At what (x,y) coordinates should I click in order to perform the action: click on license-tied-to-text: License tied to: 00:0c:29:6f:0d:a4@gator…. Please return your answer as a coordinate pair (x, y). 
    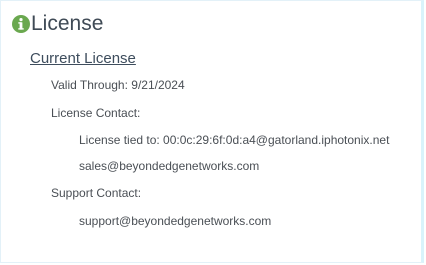
    Looking at the image, I should click on (234, 140).